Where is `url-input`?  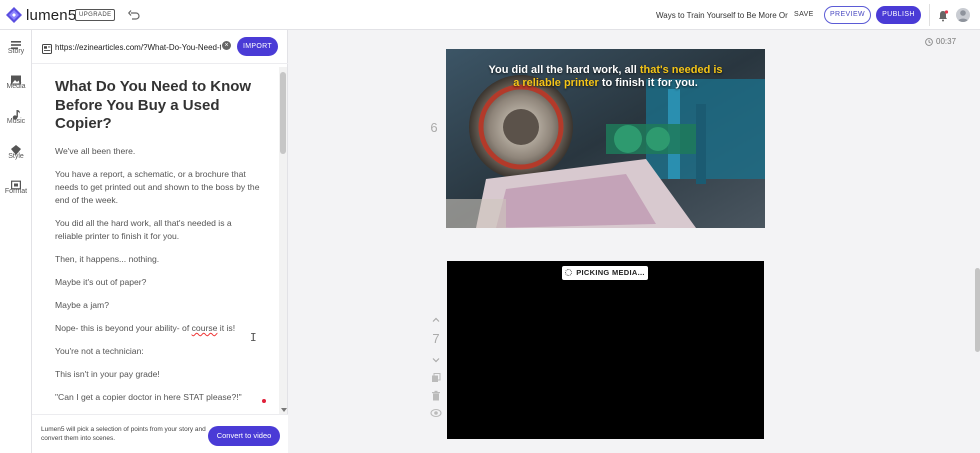
url-input is located at coordinates (138, 47).